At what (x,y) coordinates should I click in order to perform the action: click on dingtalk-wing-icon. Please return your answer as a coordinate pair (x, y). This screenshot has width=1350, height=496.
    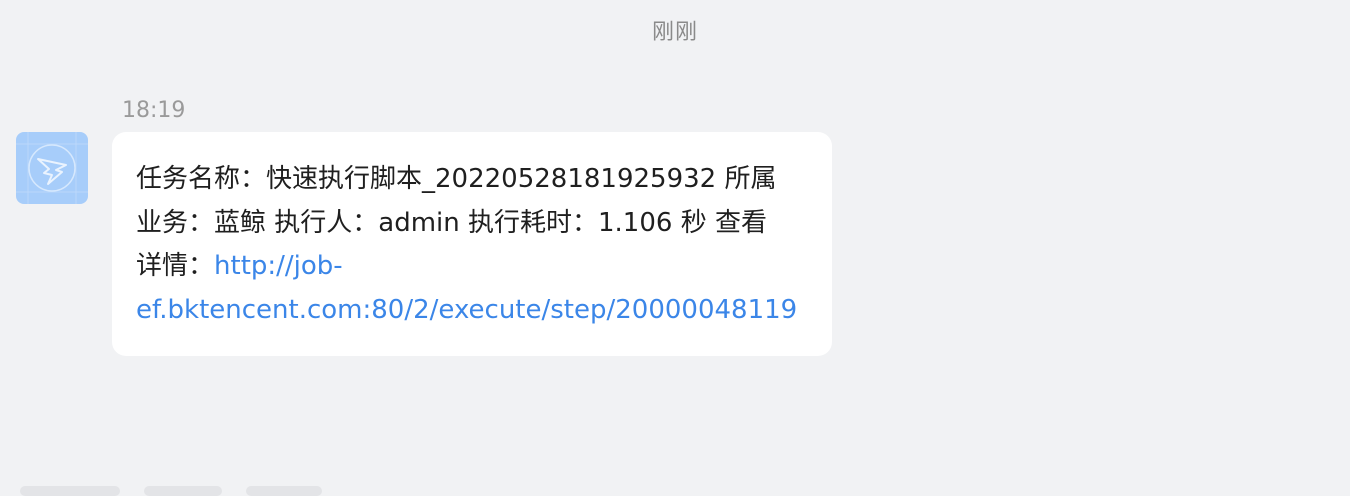
    Looking at the image, I should click on (52, 168).